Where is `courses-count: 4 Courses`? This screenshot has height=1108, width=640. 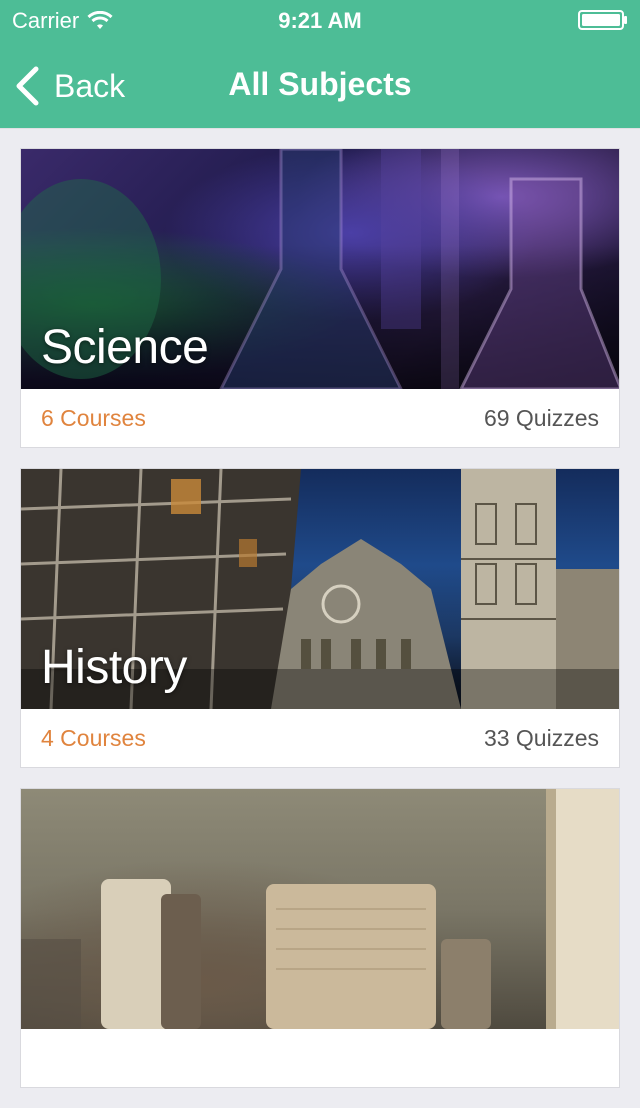 courses-count: 4 Courses is located at coordinates (93, 737).